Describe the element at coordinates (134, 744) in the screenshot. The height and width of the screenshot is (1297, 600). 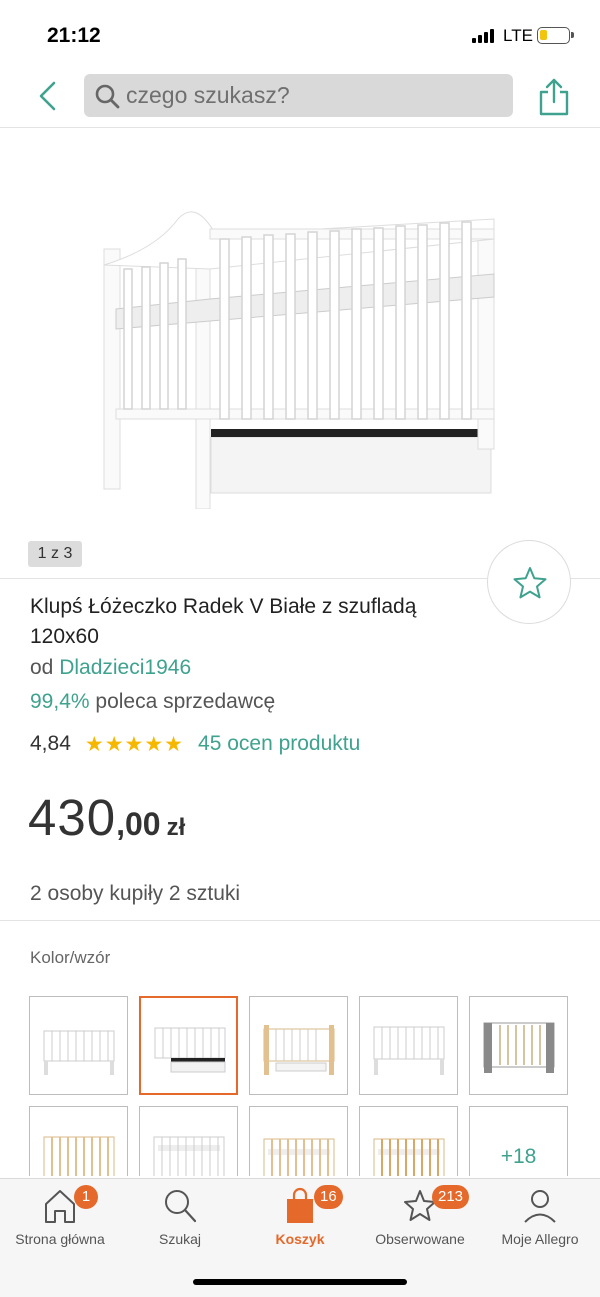
I see `rating-stars-icon: ★★★★★` at that location.